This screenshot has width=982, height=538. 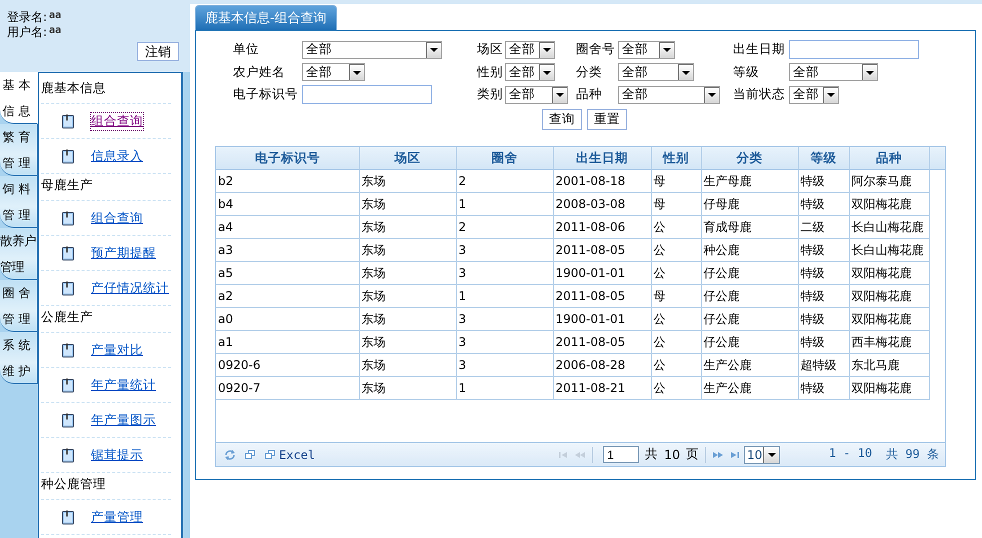 What do you see at coordinates (602, 250) in the screenshot?
I see `table-cell: 2011-08-05` at bounding box center [602, 250].